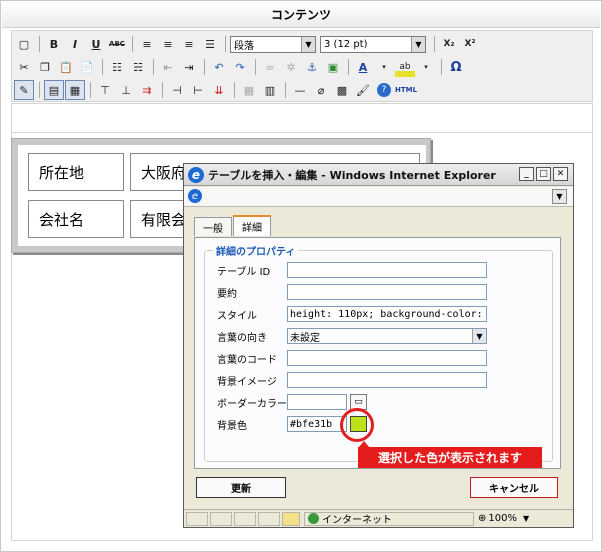 Image resolution: width=602 pixels, height=552 pixels. What do you see at coordinates (189, 44) in the screenshot?
I see `align-right-icon: ≡` at bounding box center [189, 44].